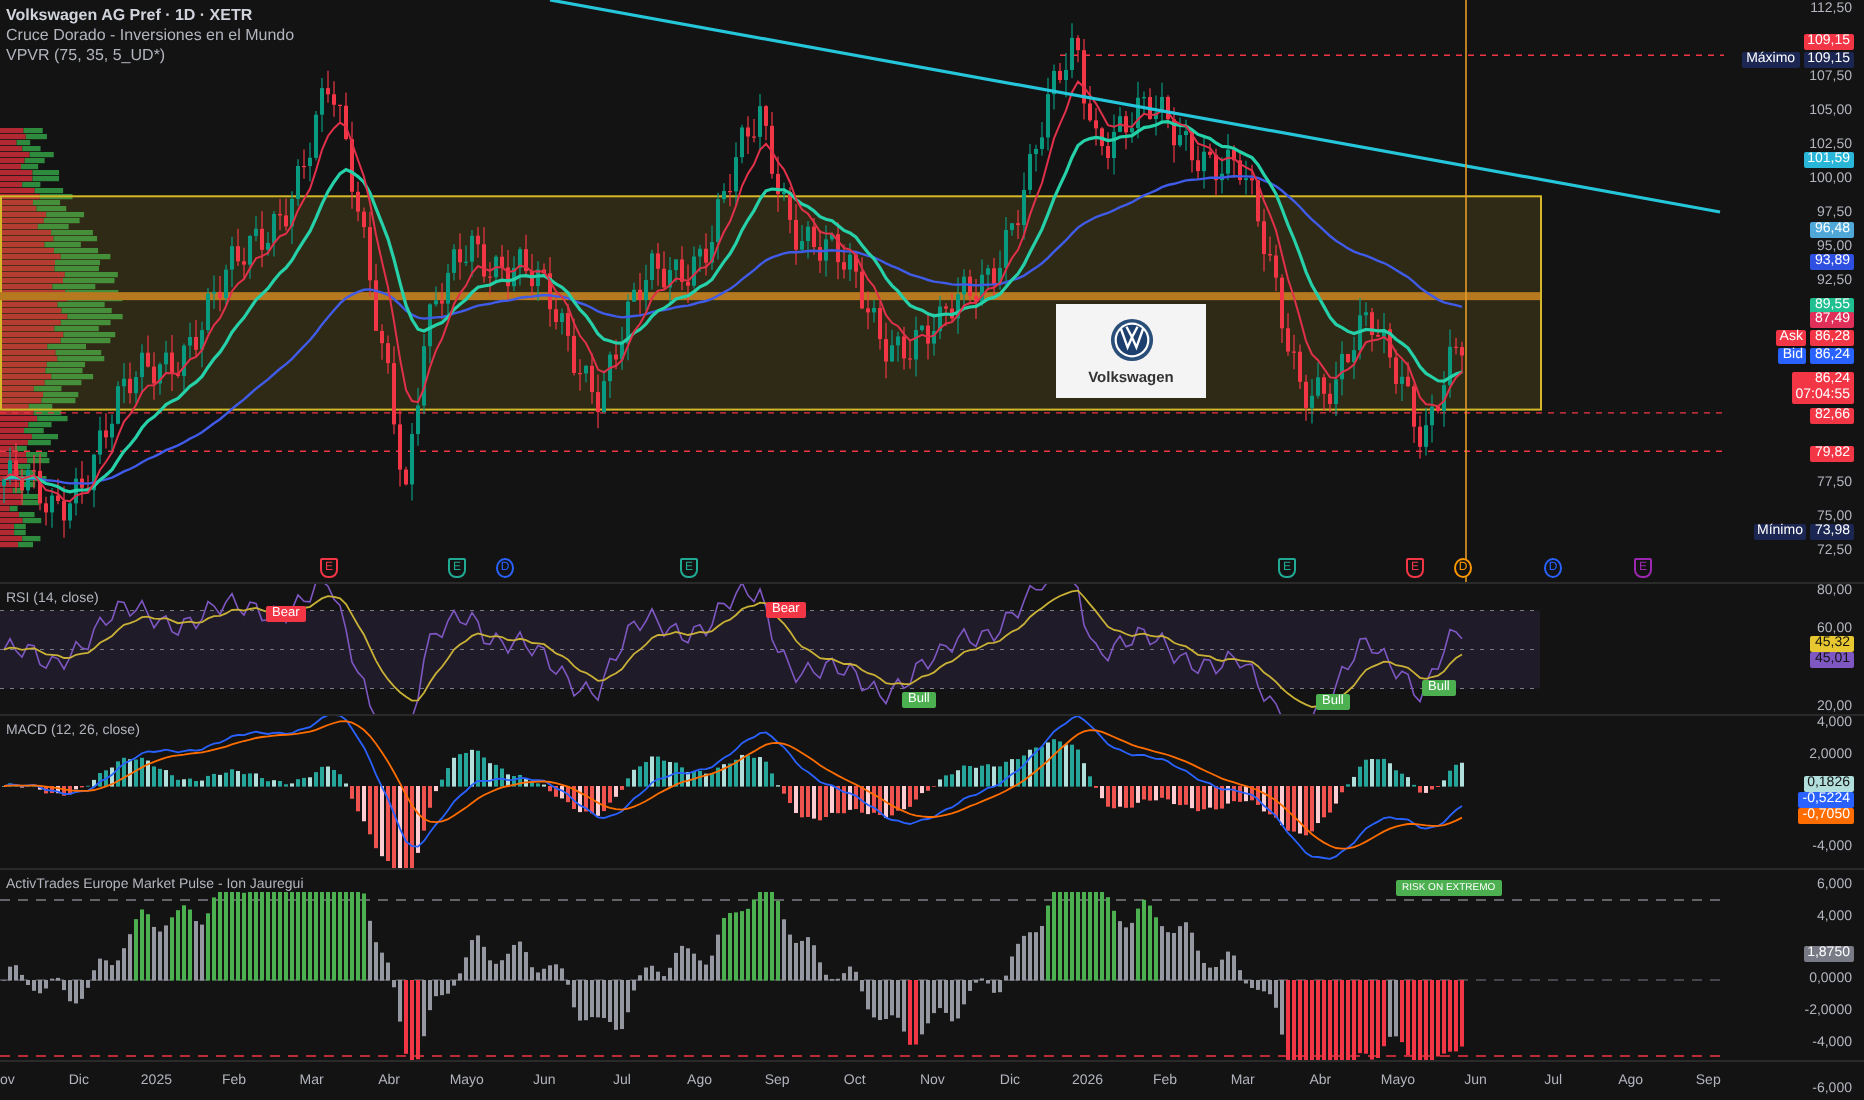 The width and height of the screenshot is (1864, 1100). What do you see at coordinates (130, 15) in the screenshot?
I see `chart-title: Volkswagen AG Pref · 1D · XETR` at bounding box center [130, 15].